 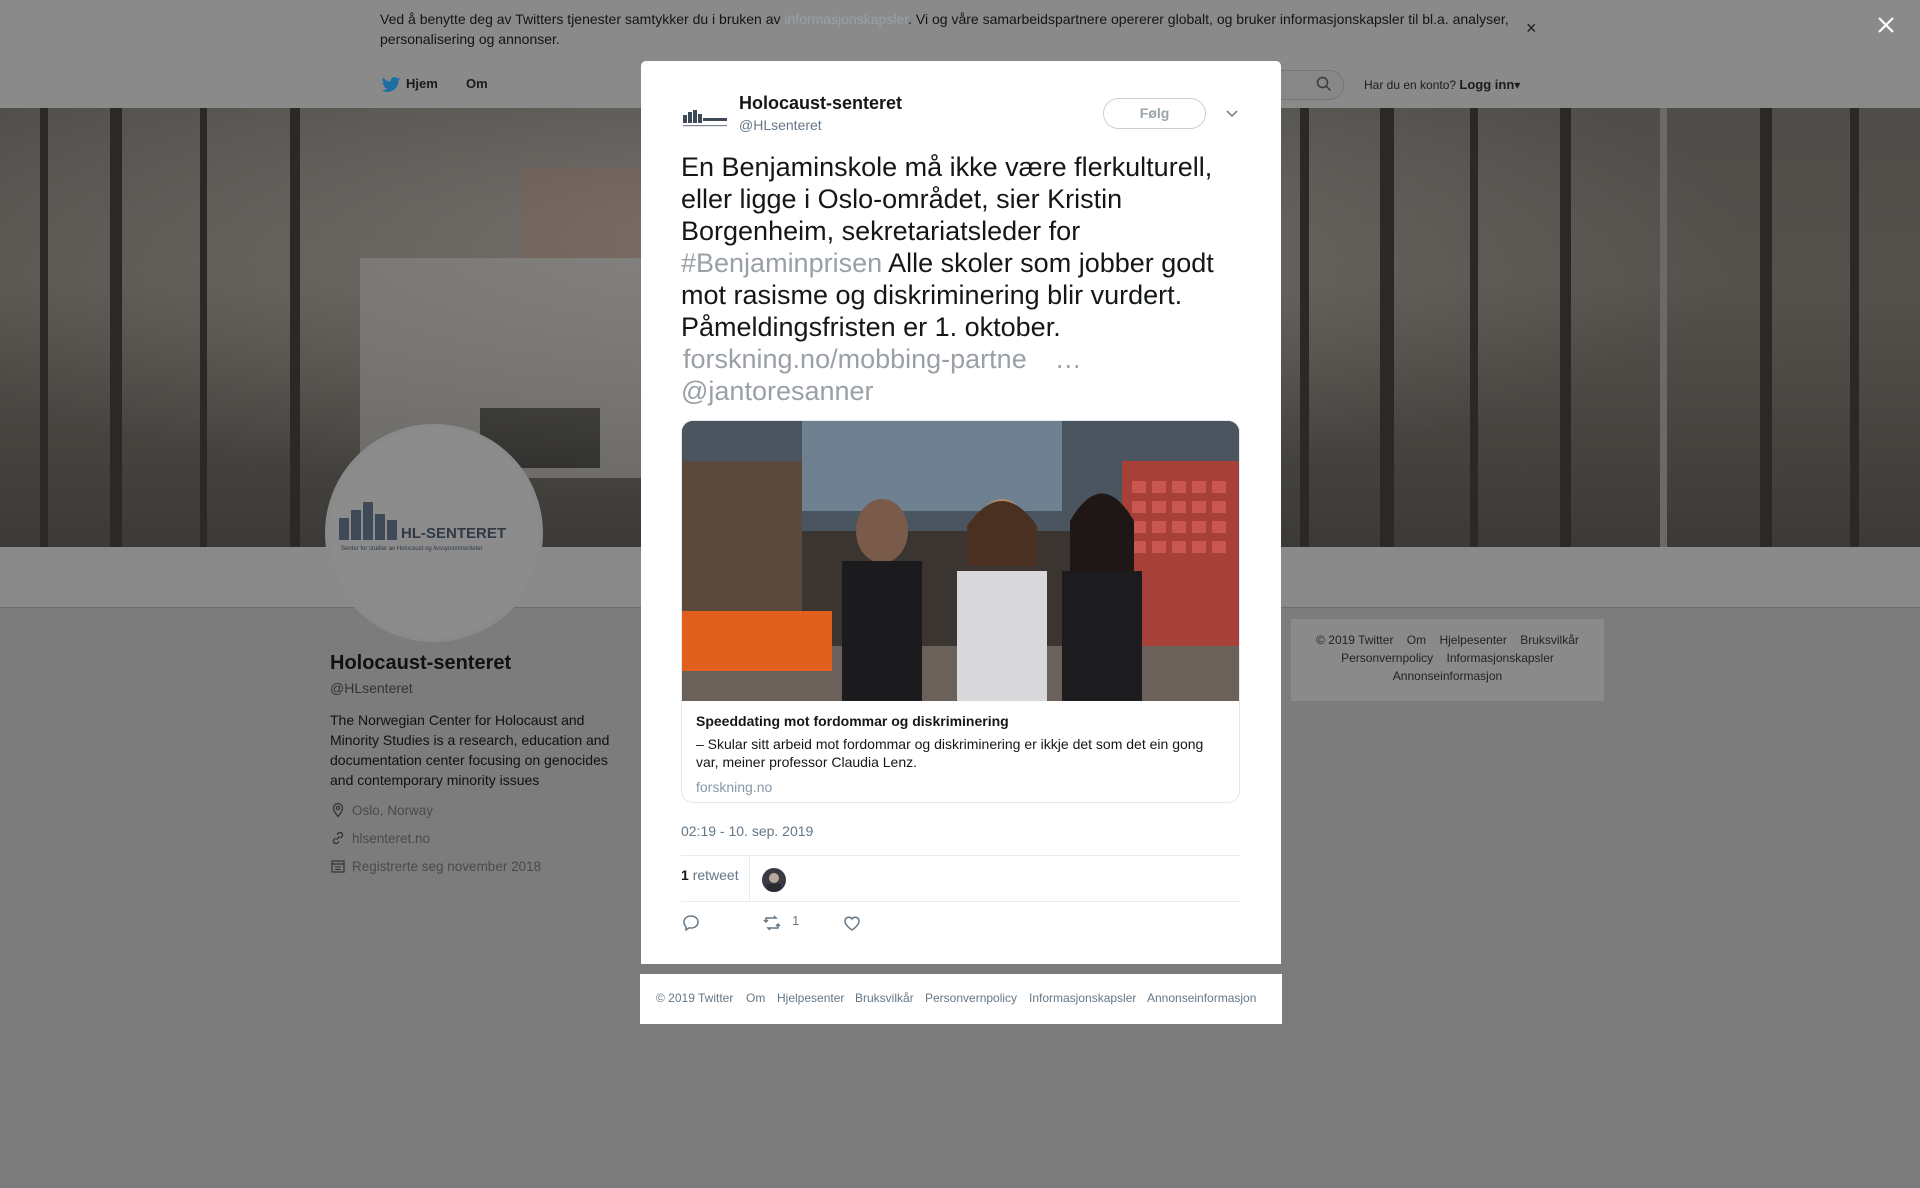 I want to click on twitter-bird-icon, so click(x=391, y=85).